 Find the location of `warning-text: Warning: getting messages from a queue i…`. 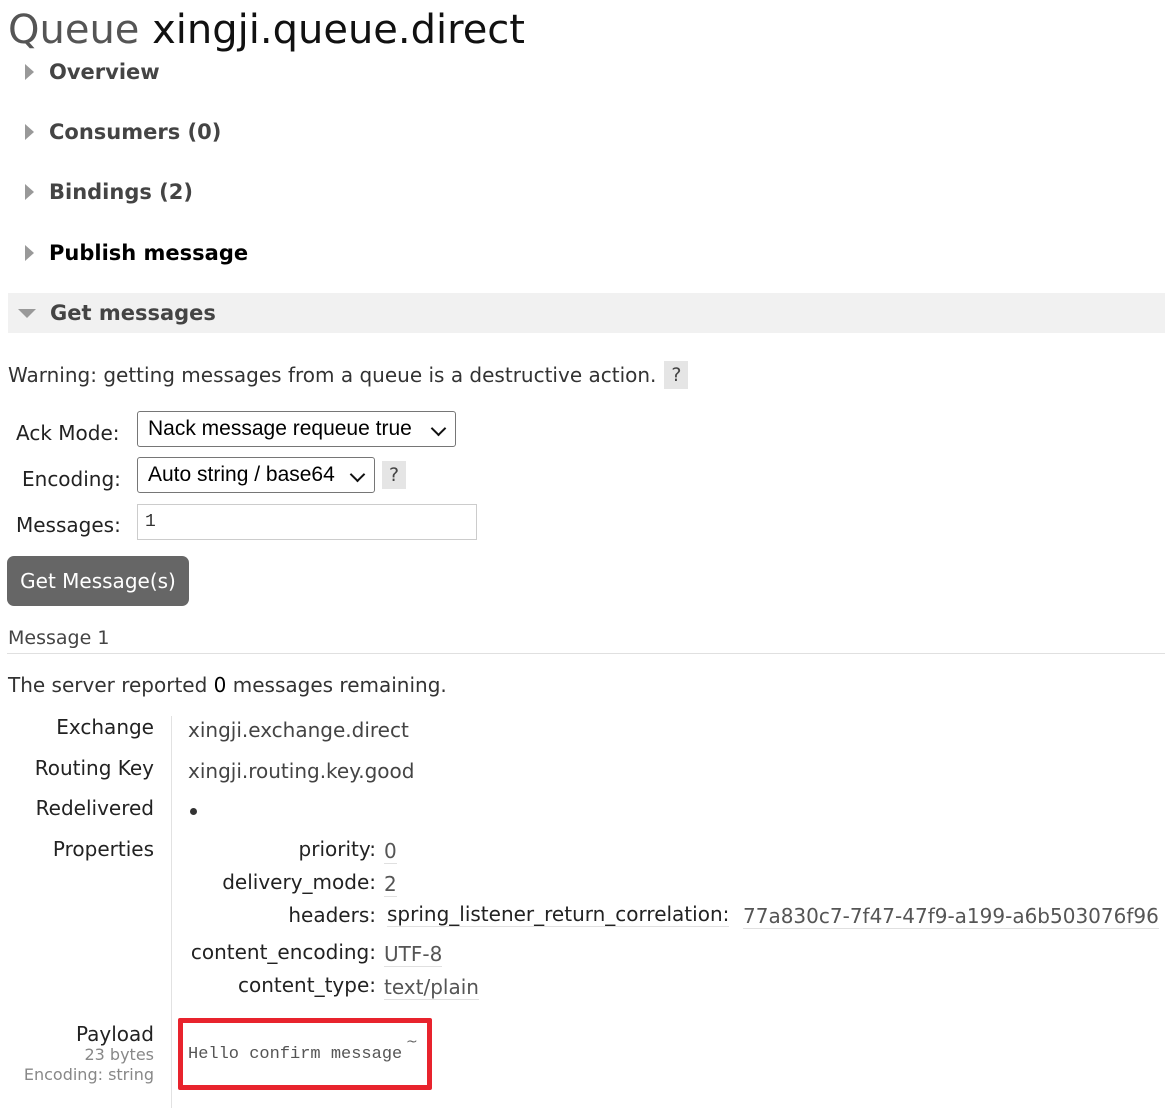

warning-text: Warning: getting messages from a queue i… is located at coordinates (332, 375).